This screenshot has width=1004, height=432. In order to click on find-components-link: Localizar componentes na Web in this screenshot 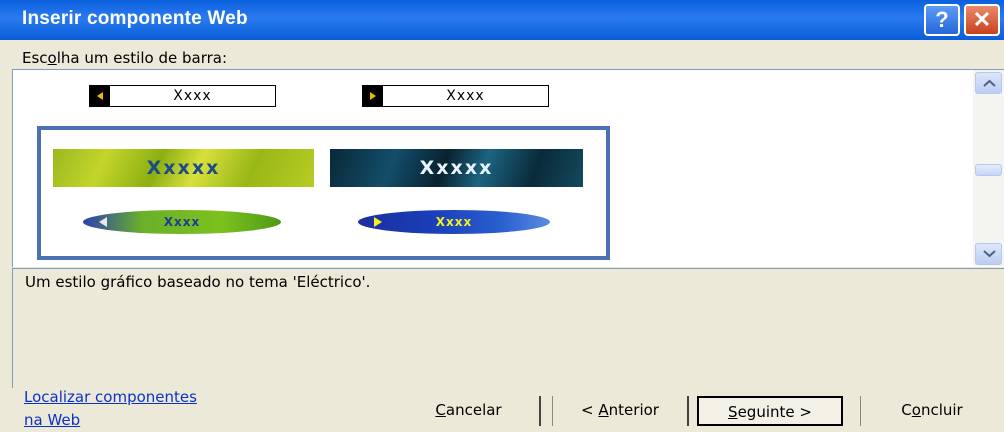, I will do `click(139, 409)`.